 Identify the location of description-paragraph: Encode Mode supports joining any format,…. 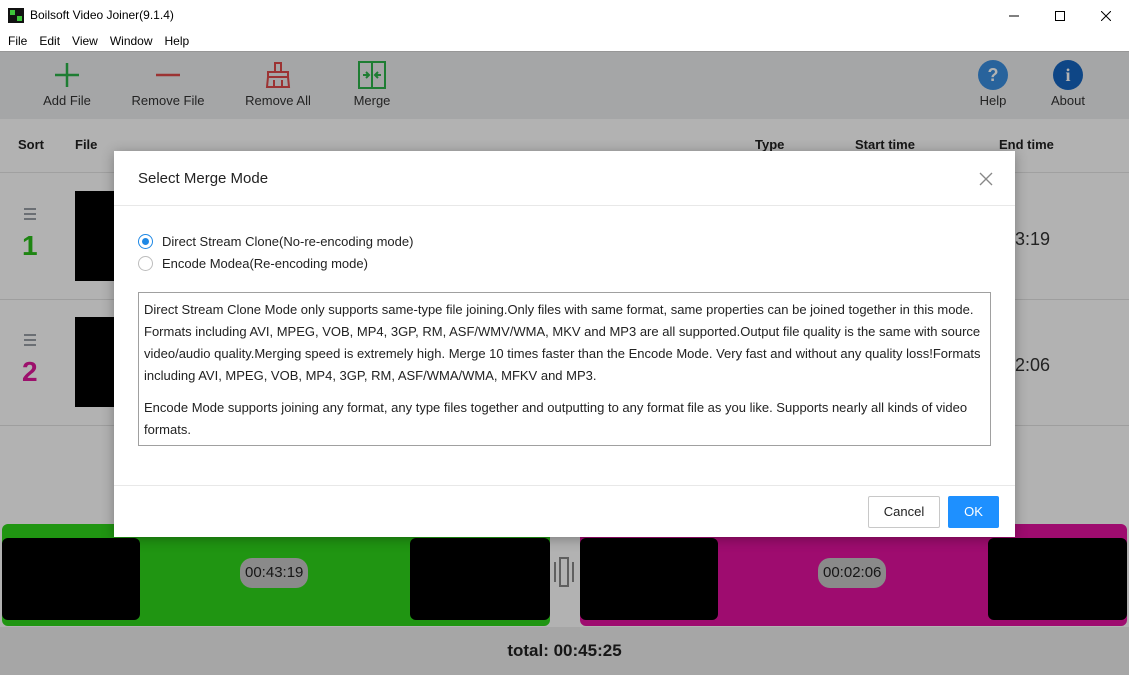
(556, 418).